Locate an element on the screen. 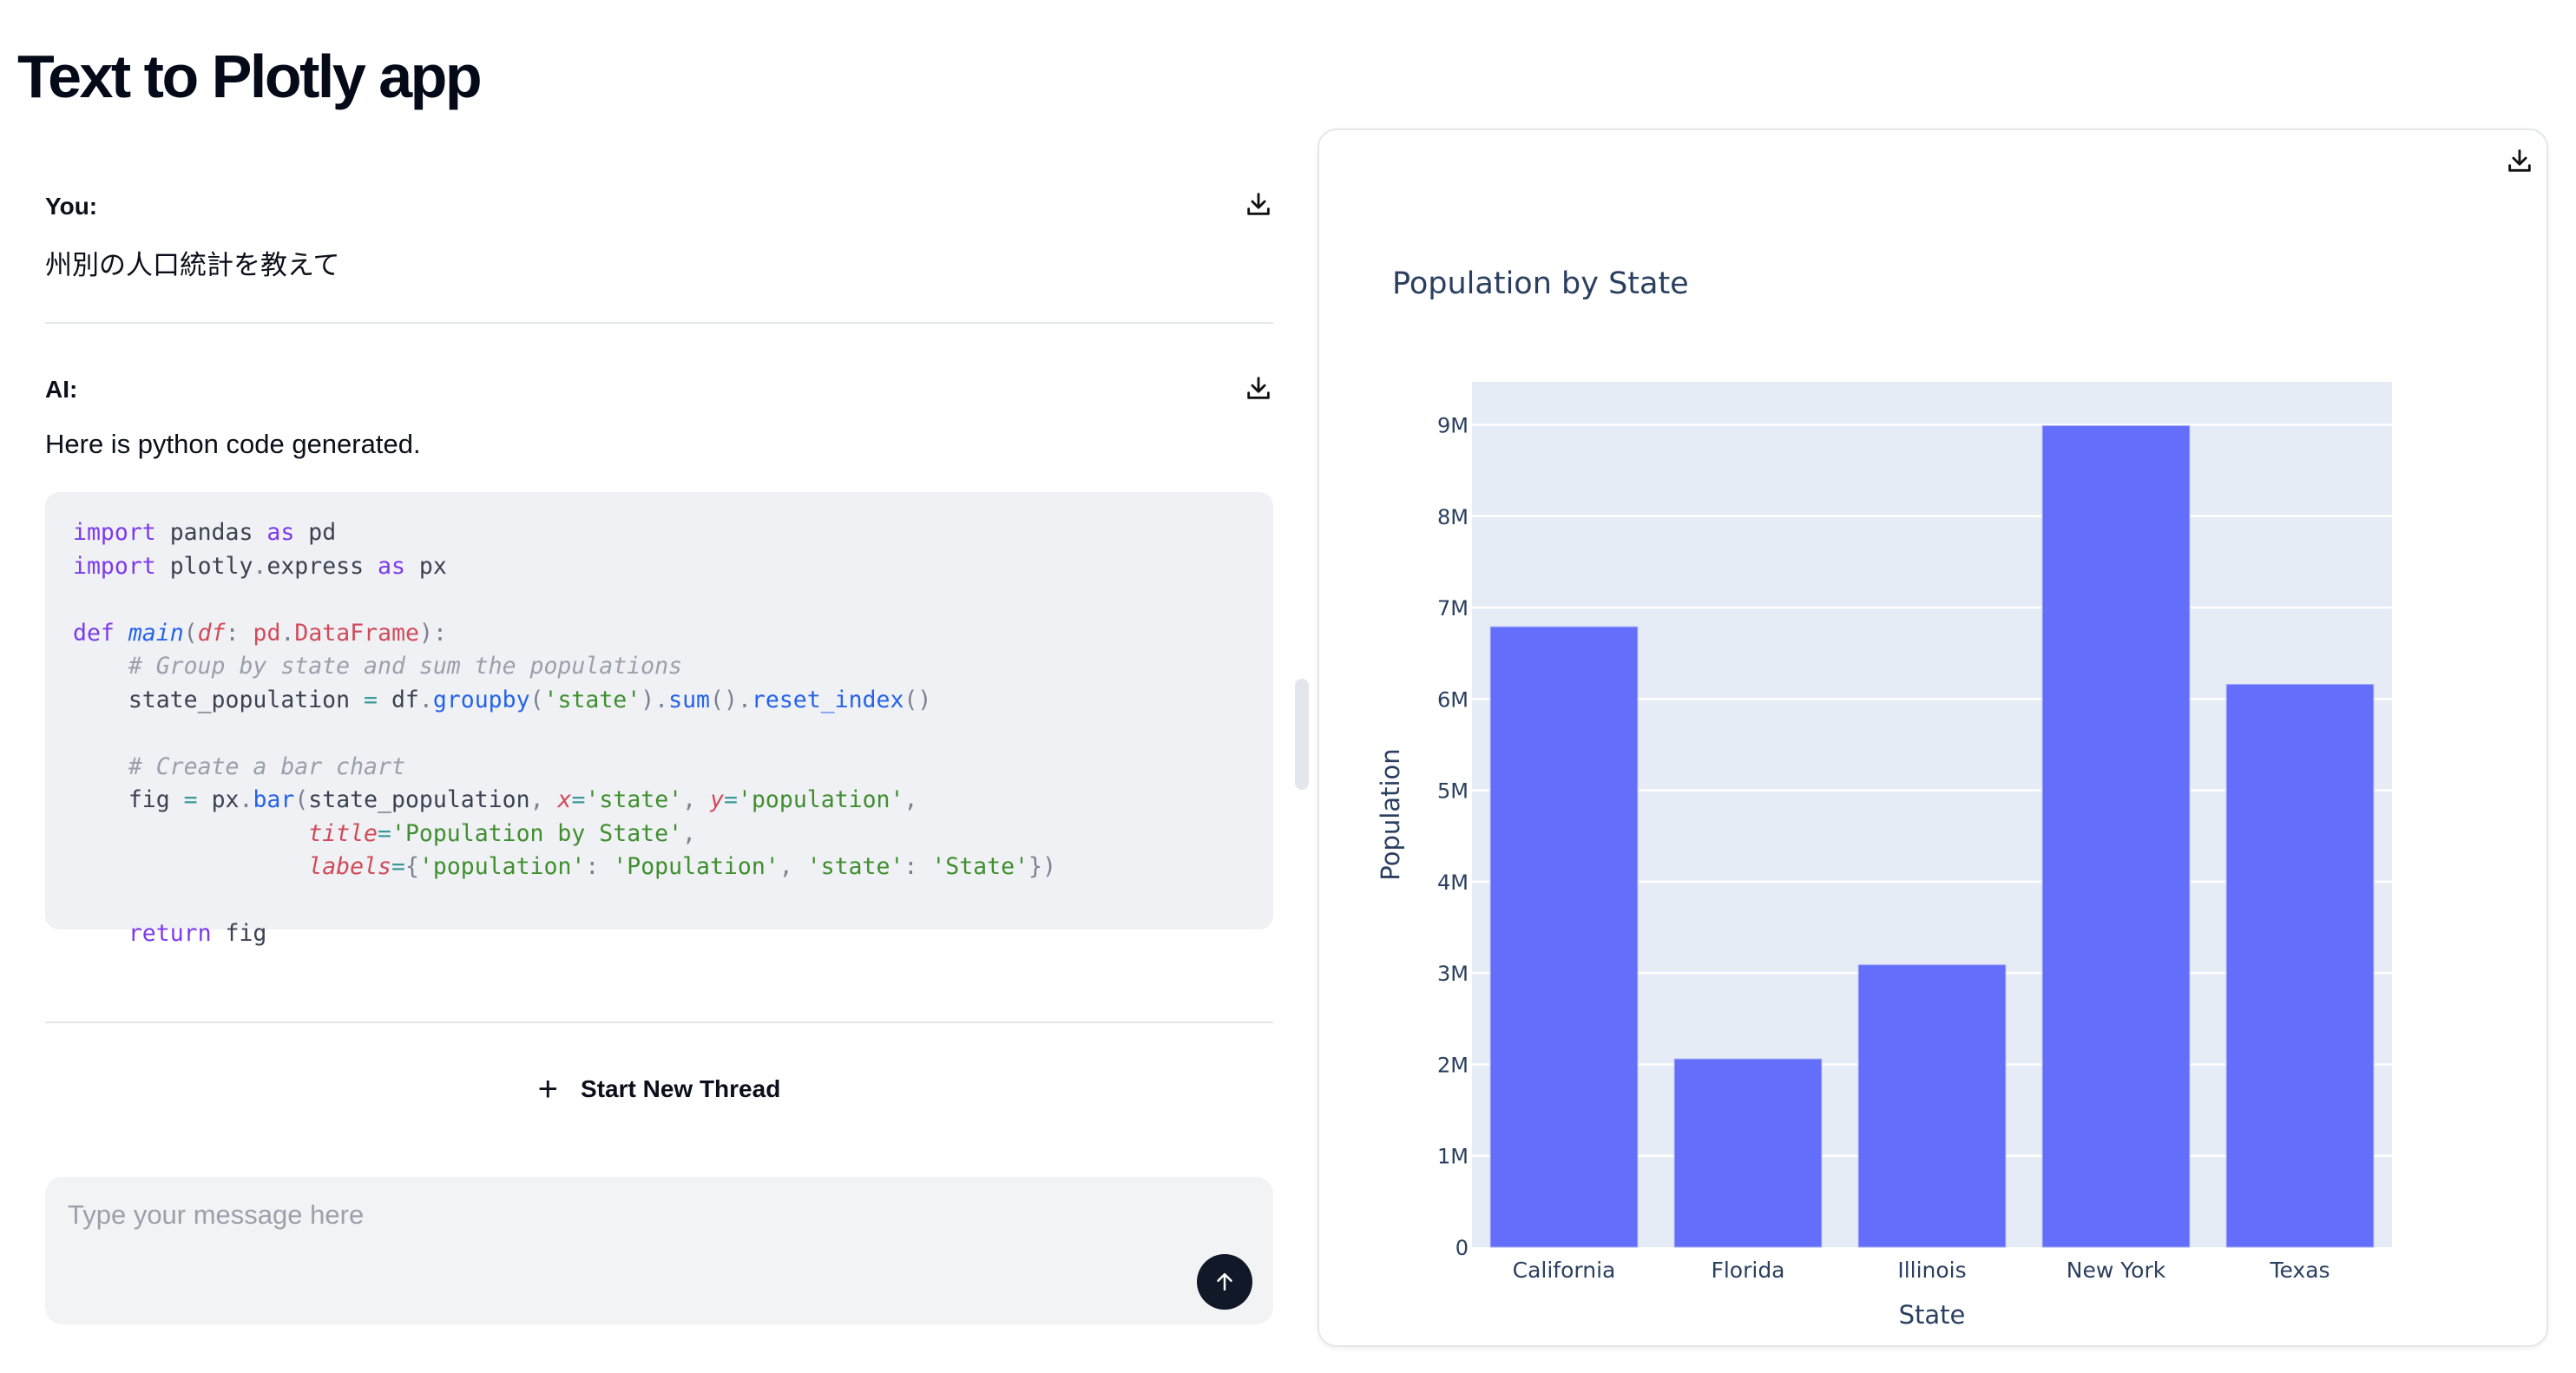 This screenshot has height=1373, width=2576. app-title: Text to Plotly app is located at coordinates (250, 77).